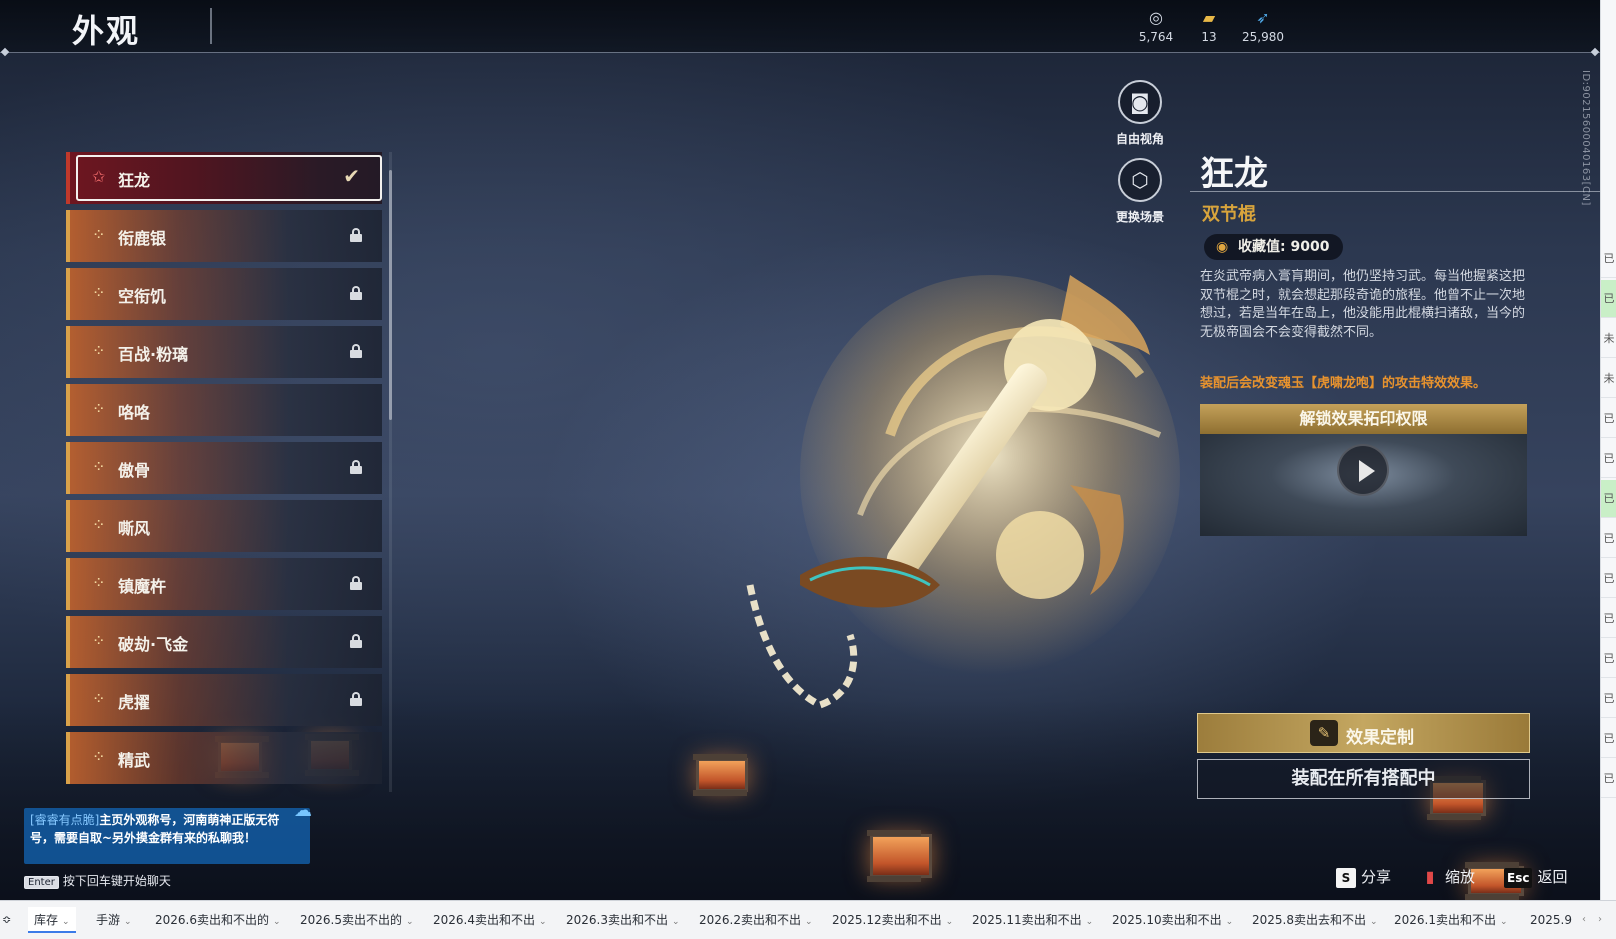 The image size is (1616, 939). I want to click on sheet-tab: 2025.8卖出去和不出 ⌄, so click(1315, 920).